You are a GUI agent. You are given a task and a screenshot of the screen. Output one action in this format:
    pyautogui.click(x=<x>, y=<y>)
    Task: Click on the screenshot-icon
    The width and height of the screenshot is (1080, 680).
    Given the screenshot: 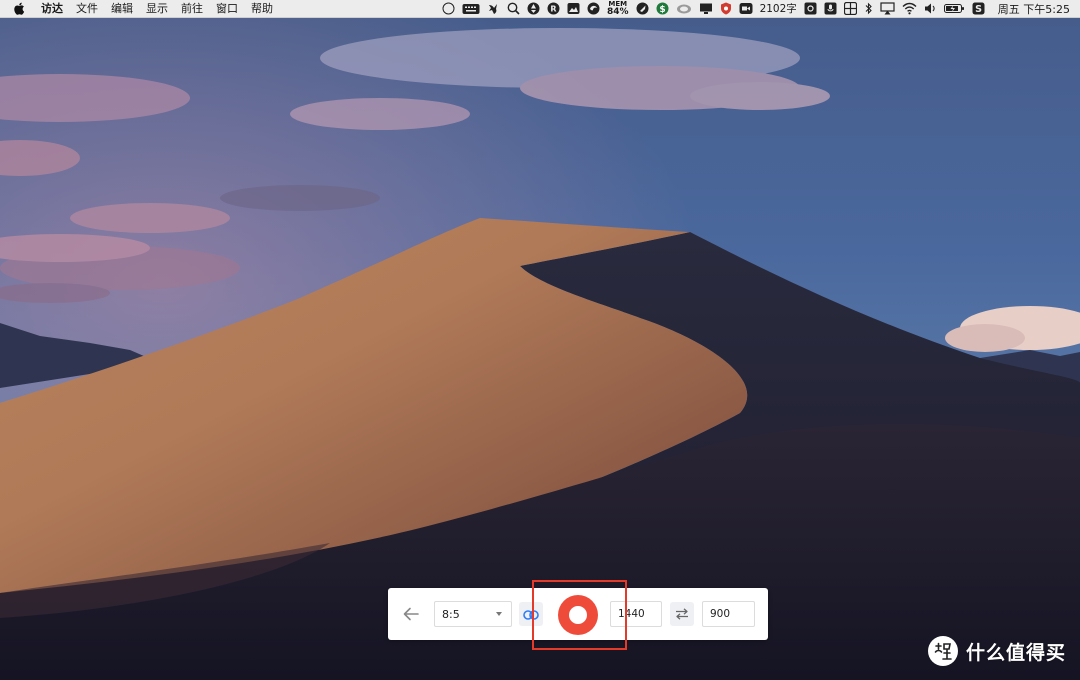 What is the action you would take?
    pyautogui.click(x=810, y=8)
    